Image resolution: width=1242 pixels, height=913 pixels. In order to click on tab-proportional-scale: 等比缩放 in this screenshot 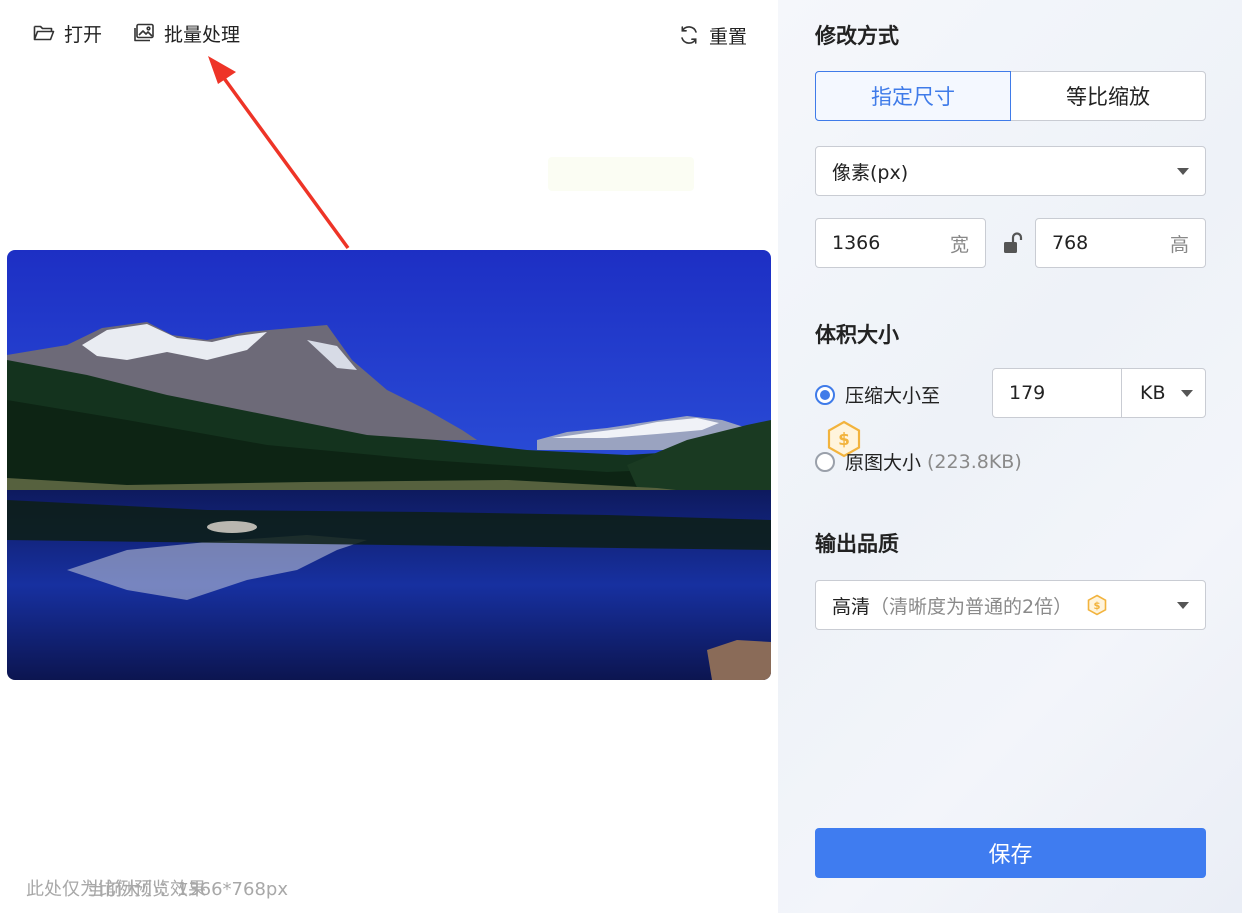, I will do `click(1108, 96)`.